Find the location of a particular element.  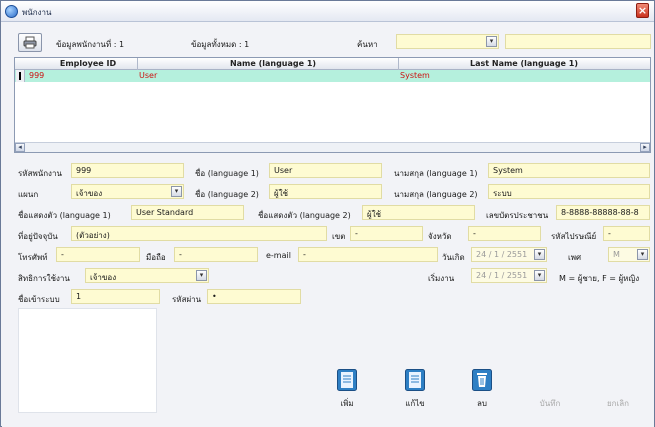

start-date-picker: 24 / 1 / 2551 ▾ is located at coordinates (509, 275).